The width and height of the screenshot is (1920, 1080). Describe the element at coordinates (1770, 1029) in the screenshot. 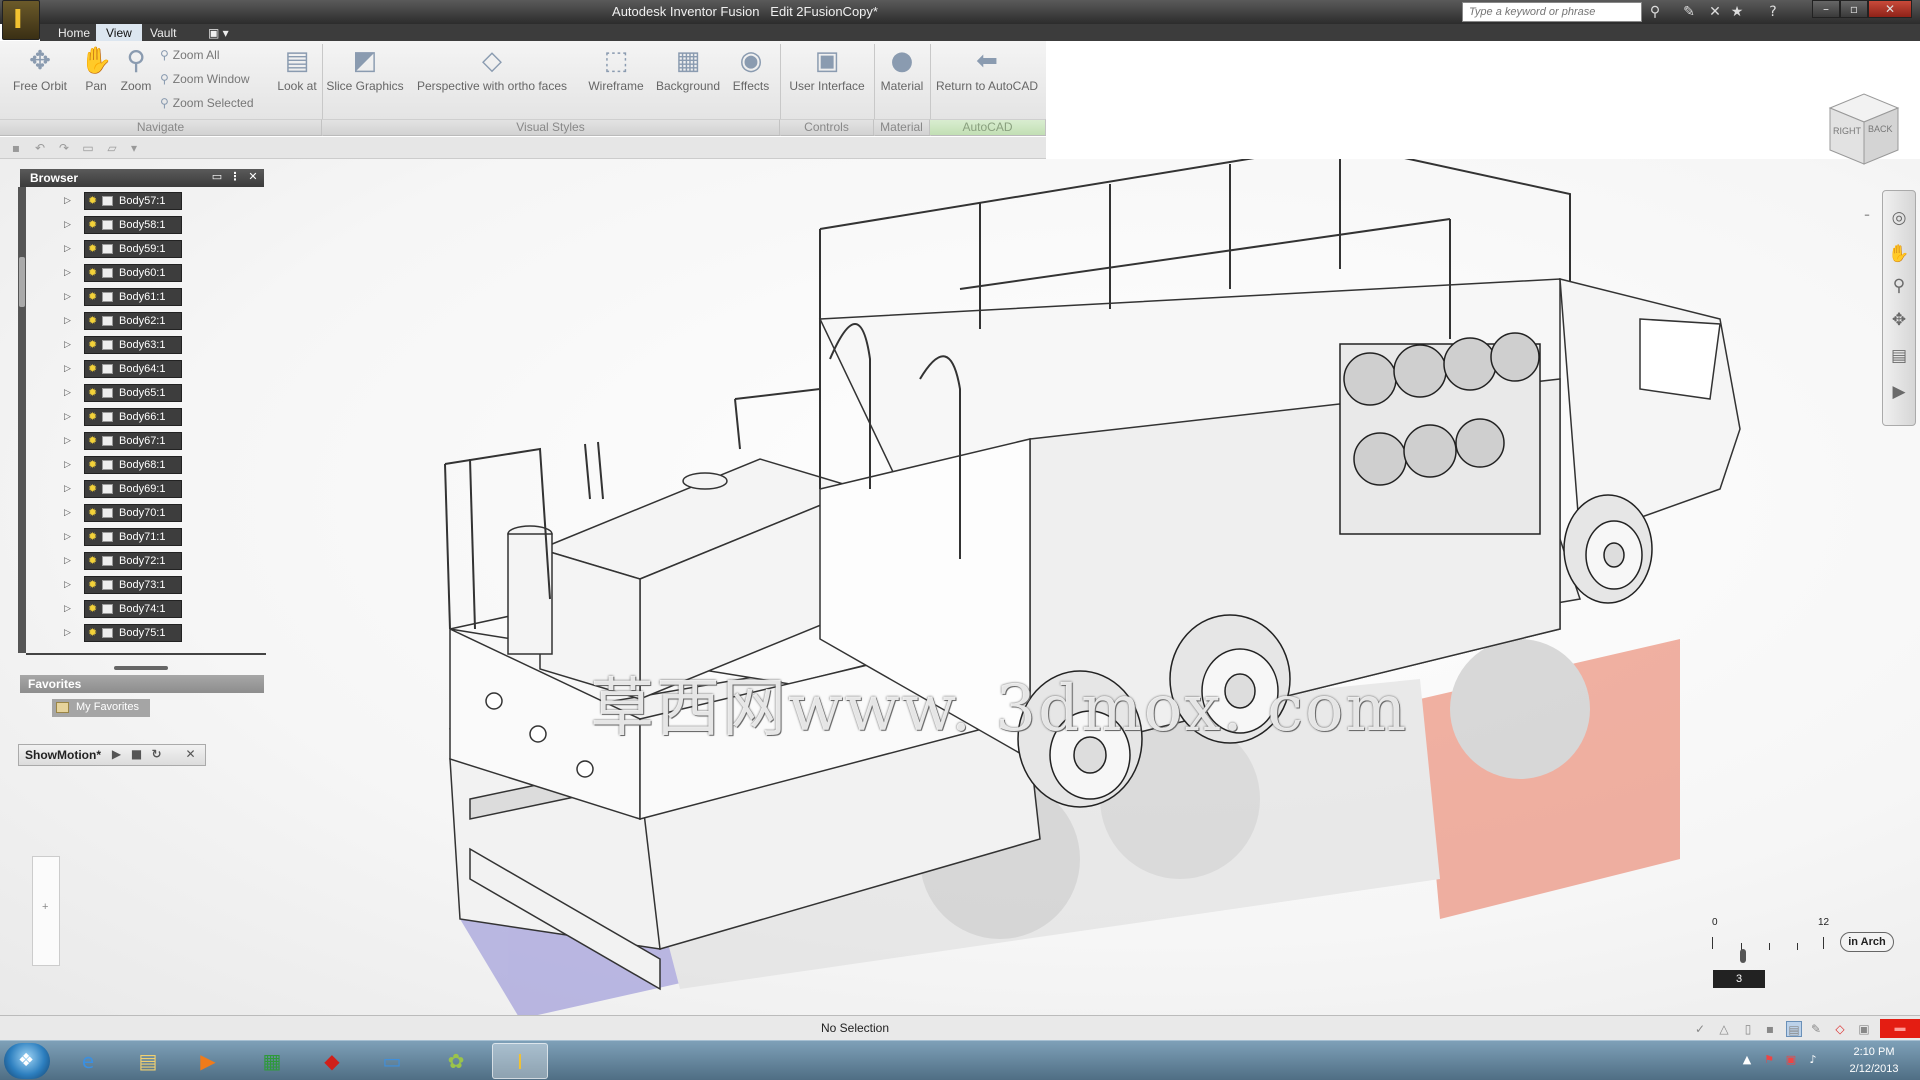

I see `lock-icon: ▪` at that location.